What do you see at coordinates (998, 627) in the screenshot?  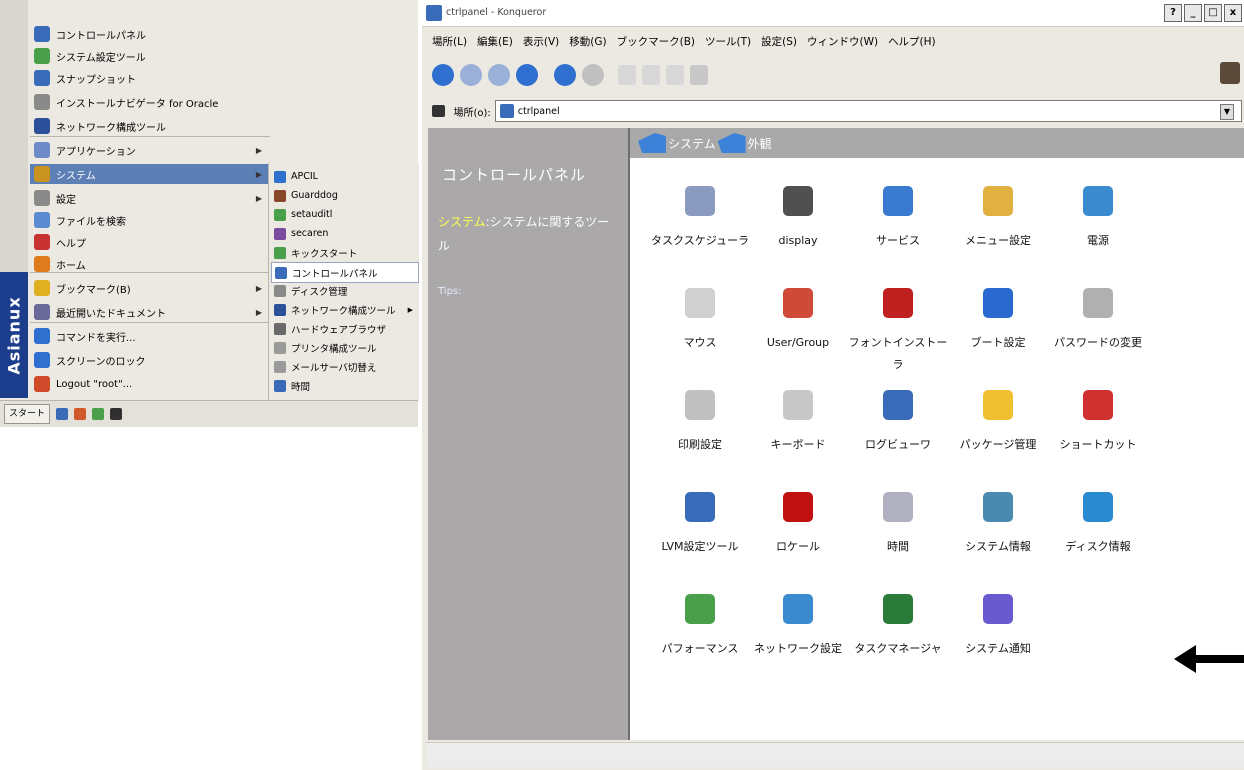 I see `control-panel-item: システム通知` at bounding box center [998, 627].